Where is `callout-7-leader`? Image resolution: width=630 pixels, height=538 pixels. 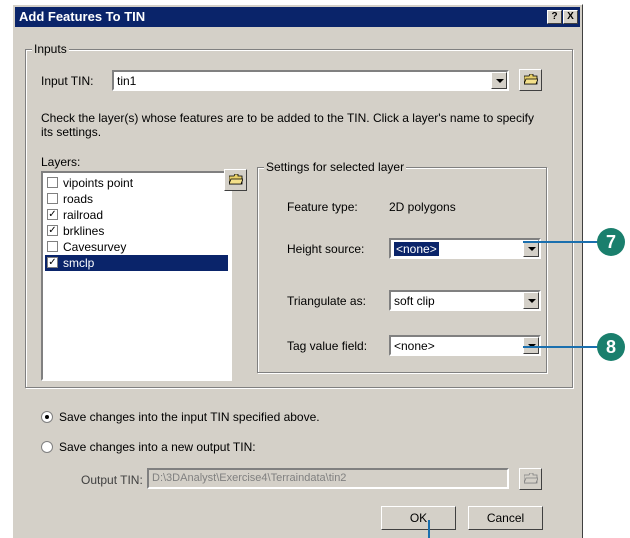 callout-7-leader is located at coordinates (561, 242).